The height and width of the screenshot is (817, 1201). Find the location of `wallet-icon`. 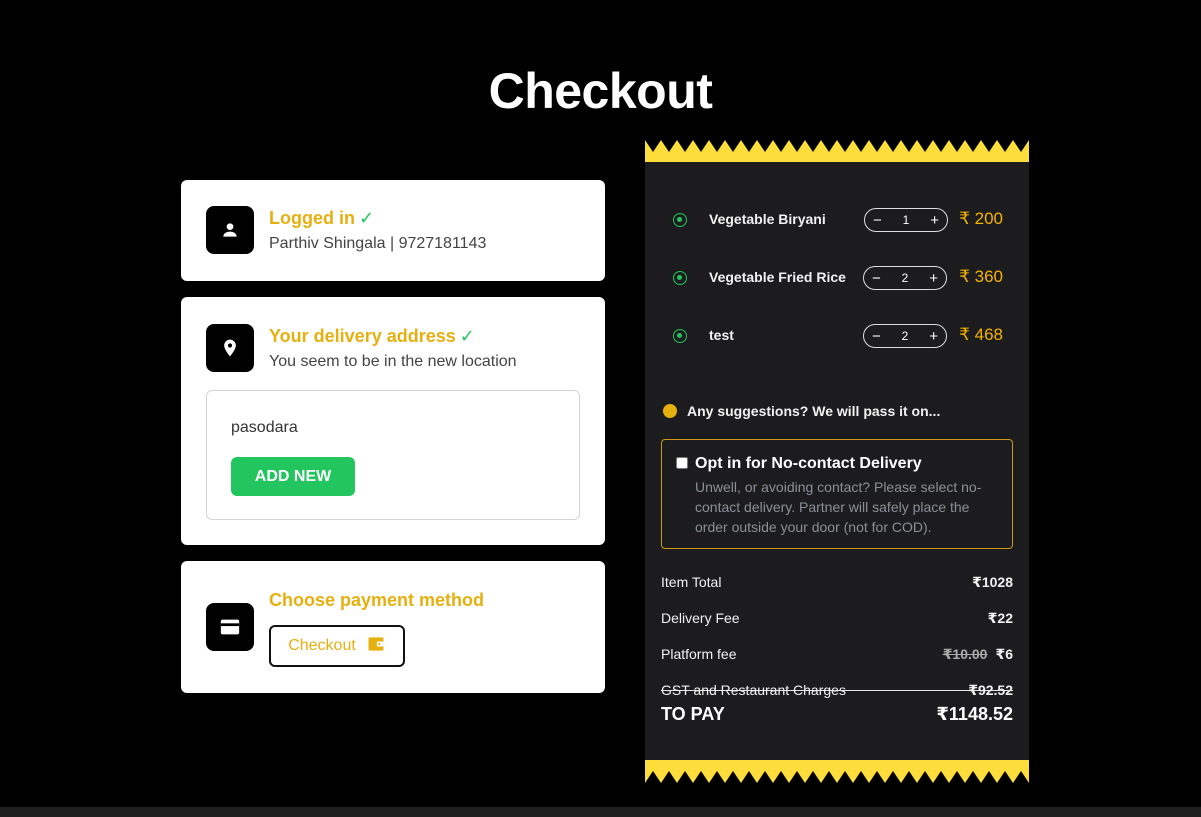

wallet-icon is located at coordinates (376, 646).